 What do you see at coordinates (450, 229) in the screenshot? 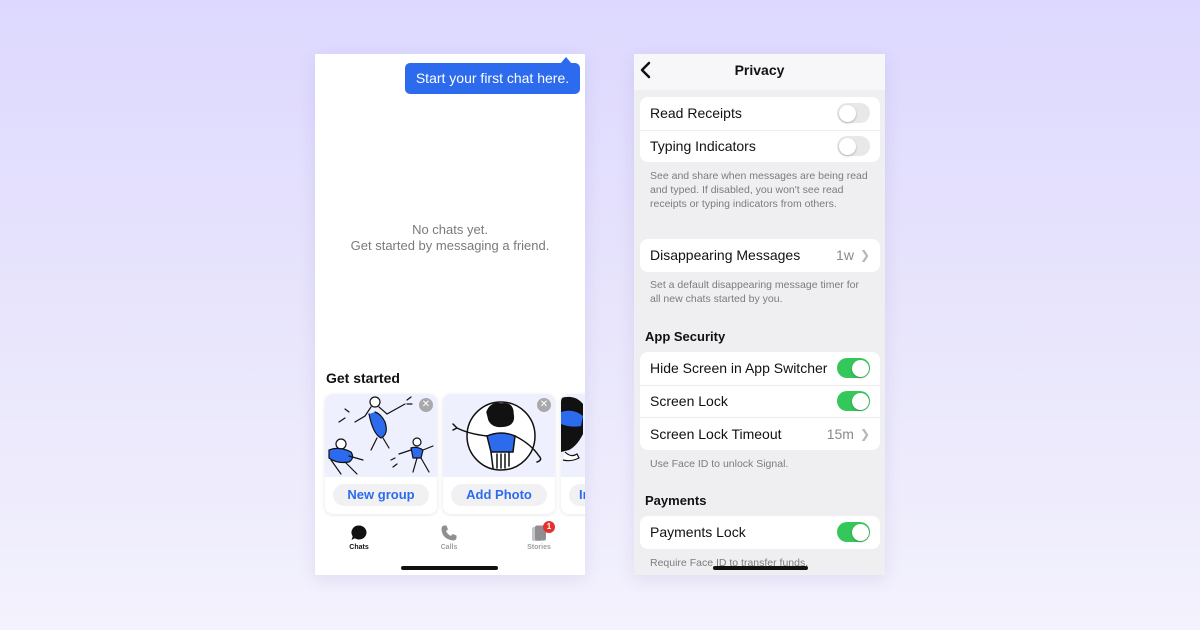
I see `empty-state-title: No chats yet.` at bounding box center [450, 229].